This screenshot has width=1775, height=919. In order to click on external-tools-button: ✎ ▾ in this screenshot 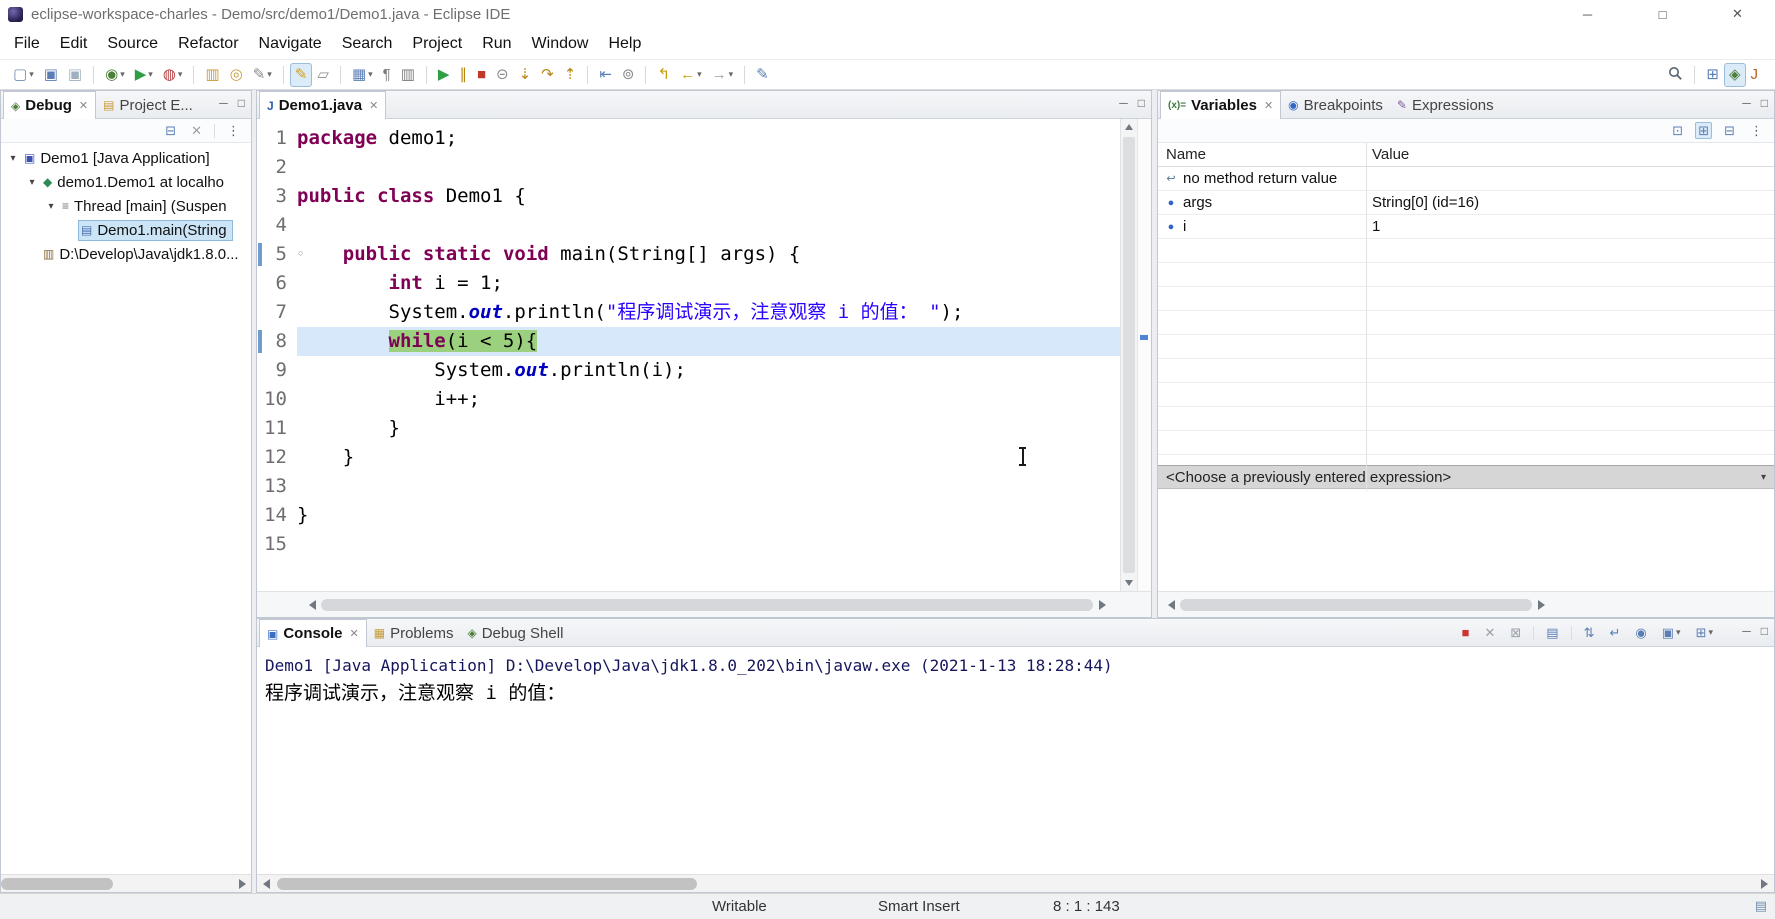, I will do `click(262, 75)`.